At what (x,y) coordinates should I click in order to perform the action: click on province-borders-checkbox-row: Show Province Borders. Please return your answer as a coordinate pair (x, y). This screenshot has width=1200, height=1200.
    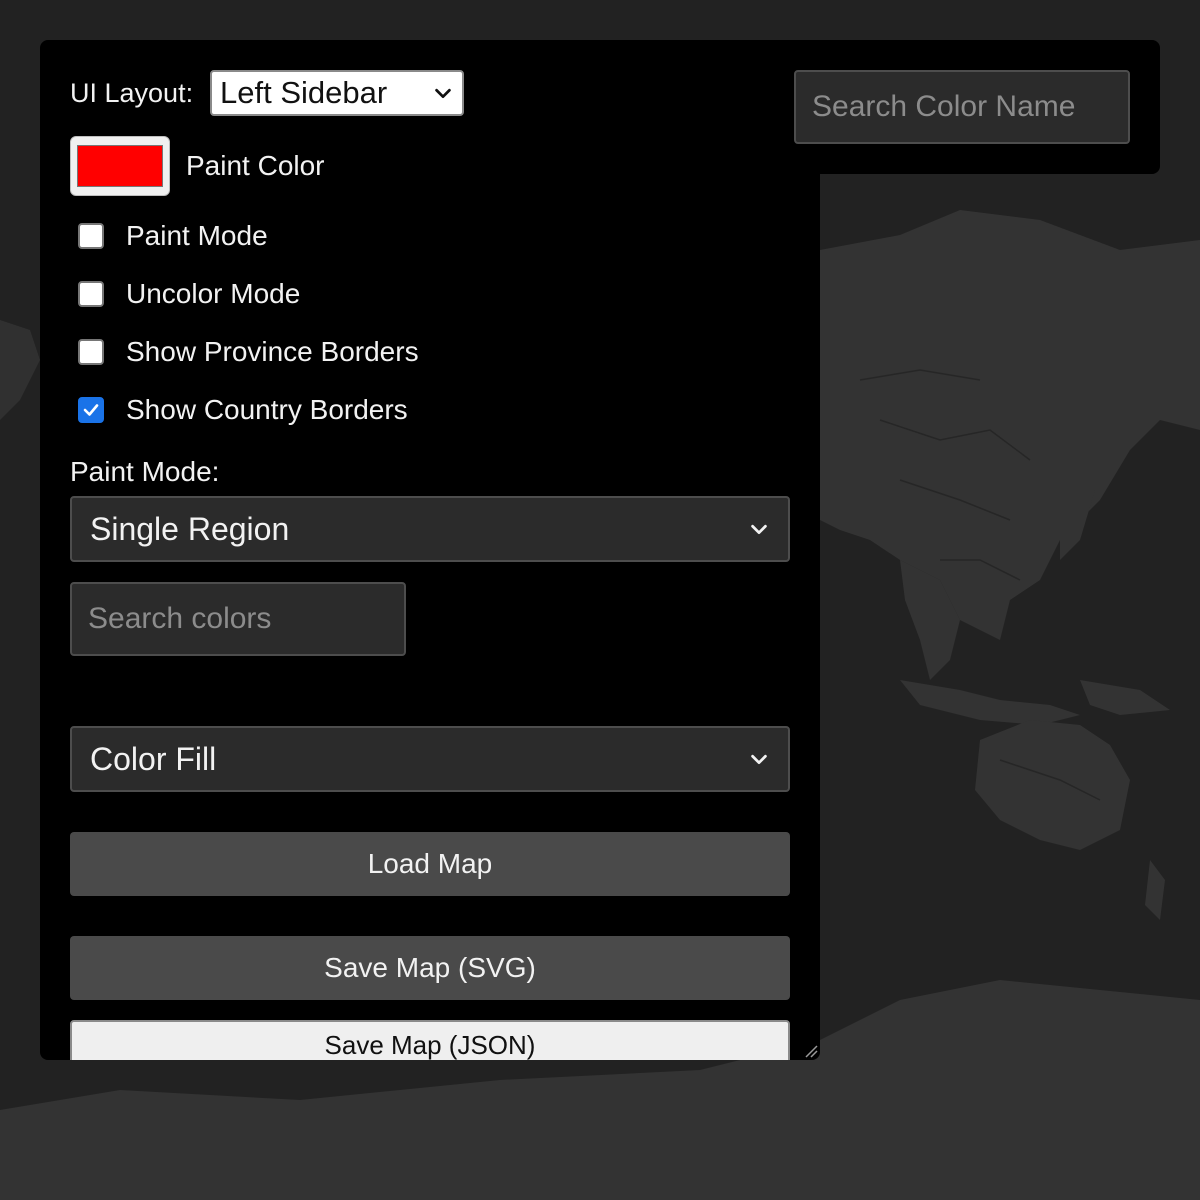
    Looking at the image, I should click on (248, 352).